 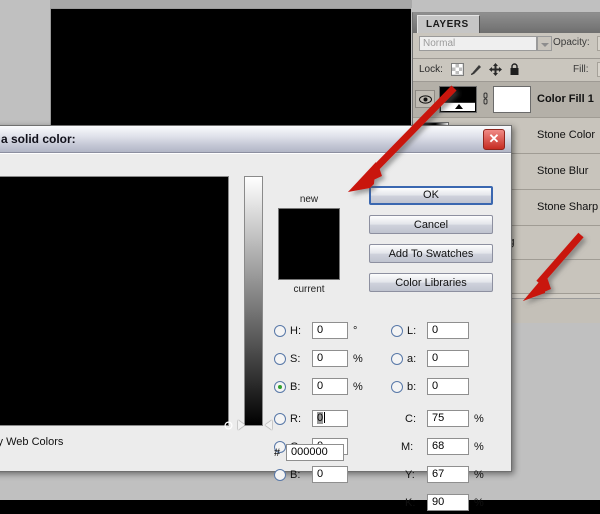 I want to click on field-cyan: C: 75 %, so click(x=446, y=420).